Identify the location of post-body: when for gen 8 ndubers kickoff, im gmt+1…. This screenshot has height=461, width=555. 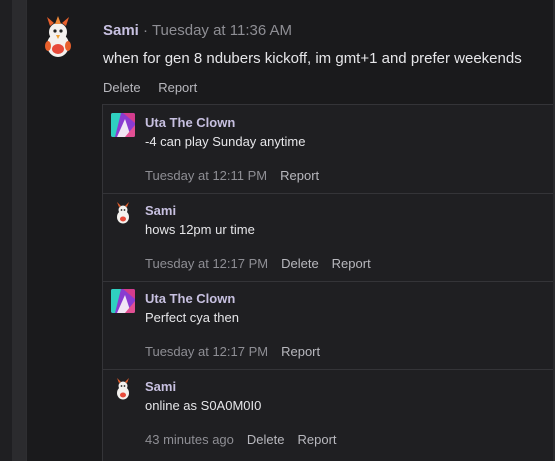
(312, 58).